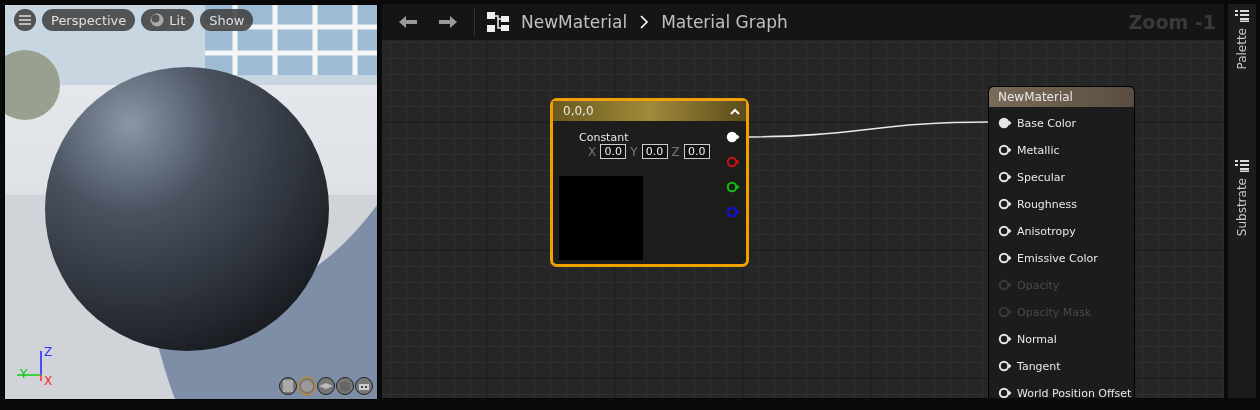  I want to click on breadcrumb-item: NewMaterial, so click(574, 22).